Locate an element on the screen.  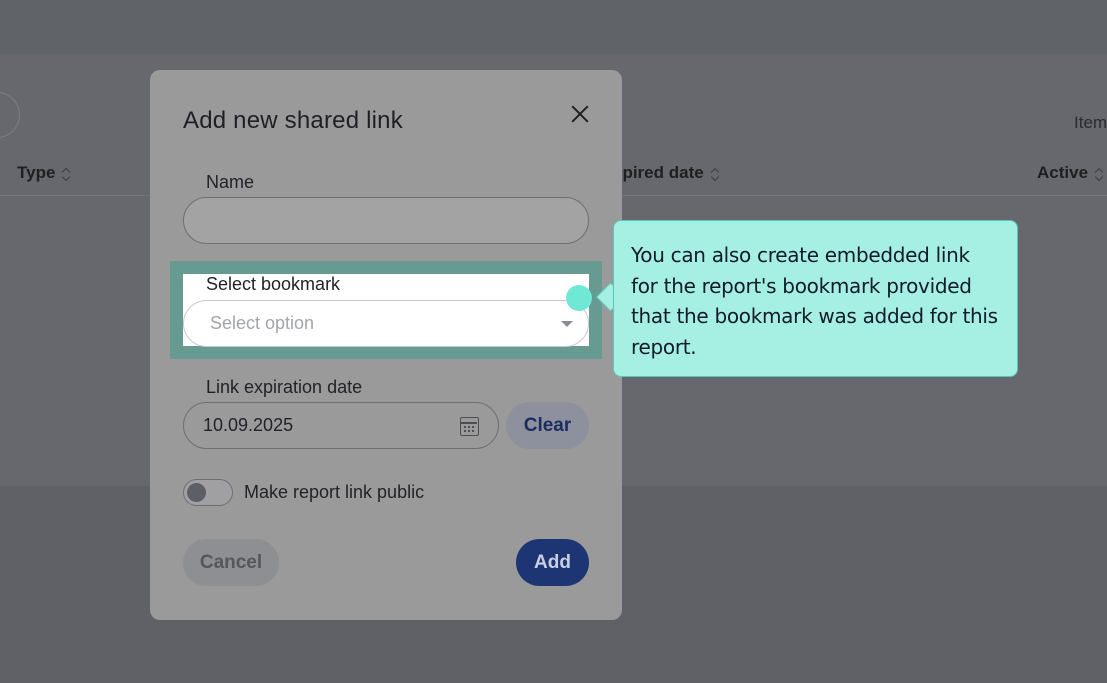
calendar-icon is located at coordinates (469, 426).